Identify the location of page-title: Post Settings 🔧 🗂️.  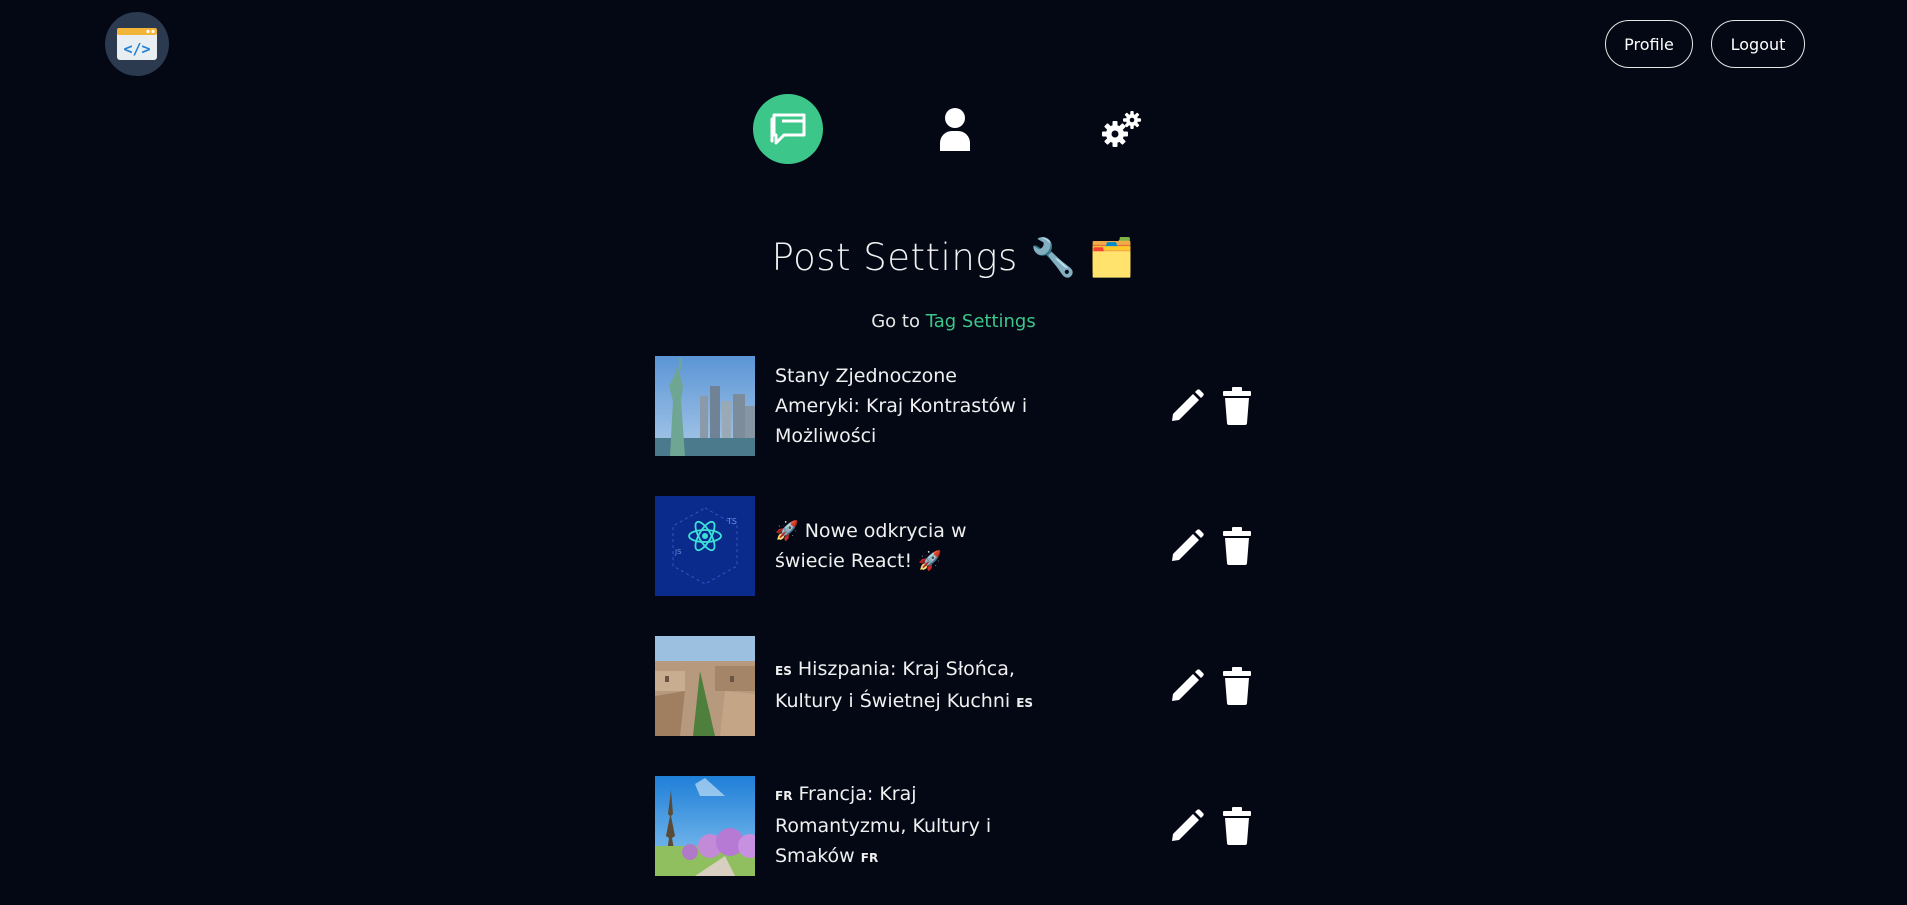
(953, 257).